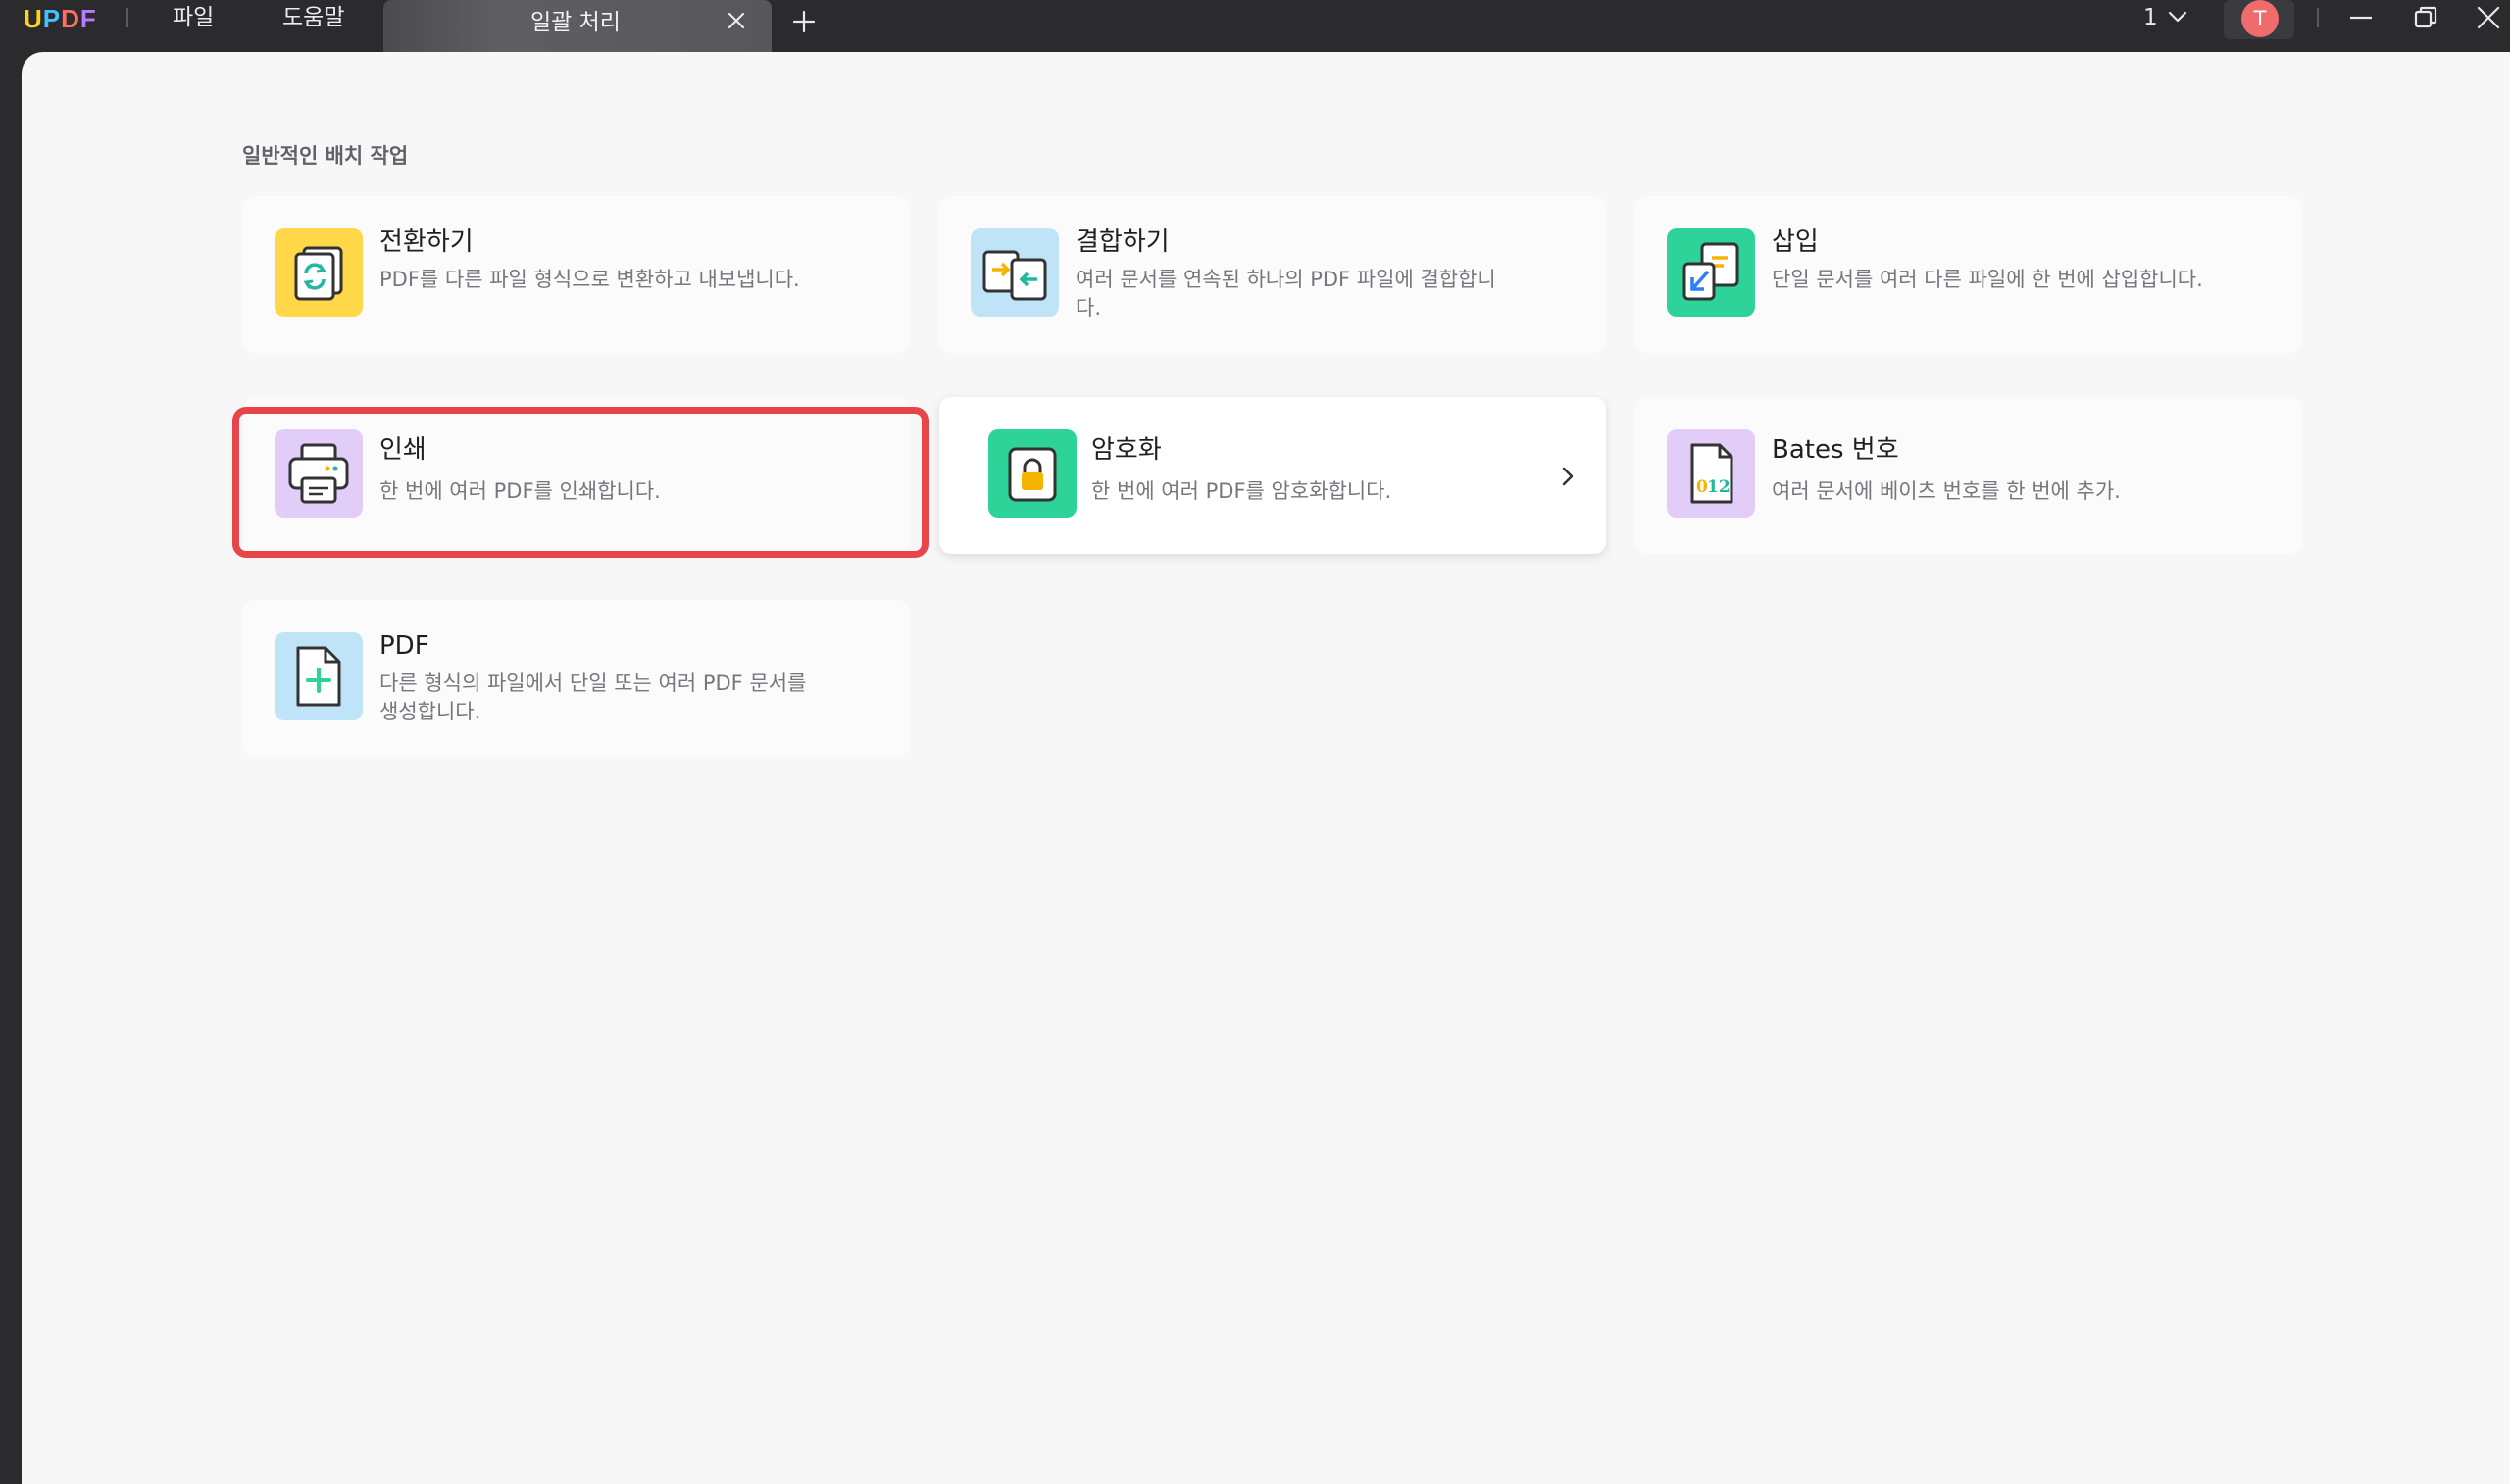 This screenshot has height=1484, width=2510. I want to click on menu-file: 파일, so click(193, 17).